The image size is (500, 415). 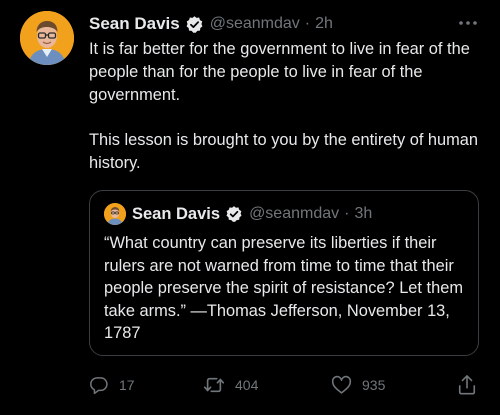 I want to click on author-name: Sean Davis, so click(x=134, y=24).